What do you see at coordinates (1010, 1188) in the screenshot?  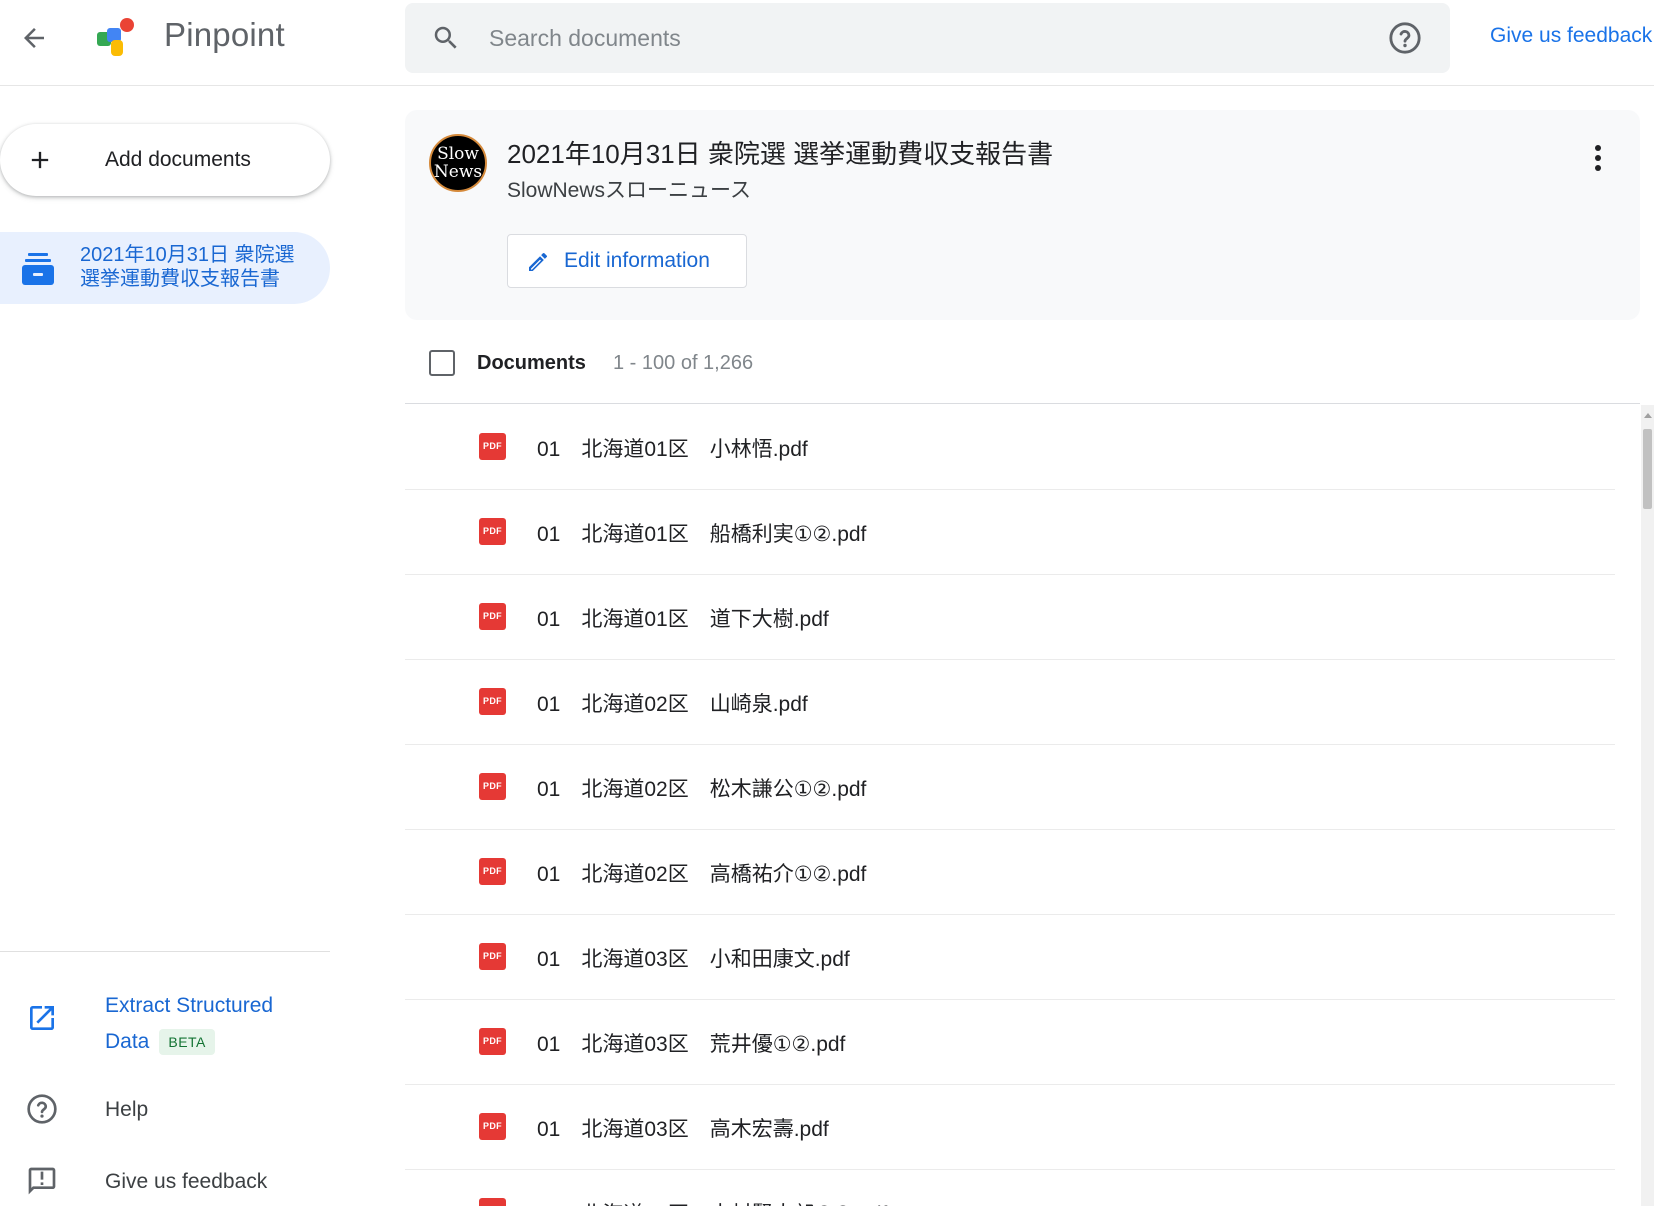 I see `document-row: PDF 01 北海道04区 本村賢太郎①②.pdf` at bounding box center [1010, 1188].